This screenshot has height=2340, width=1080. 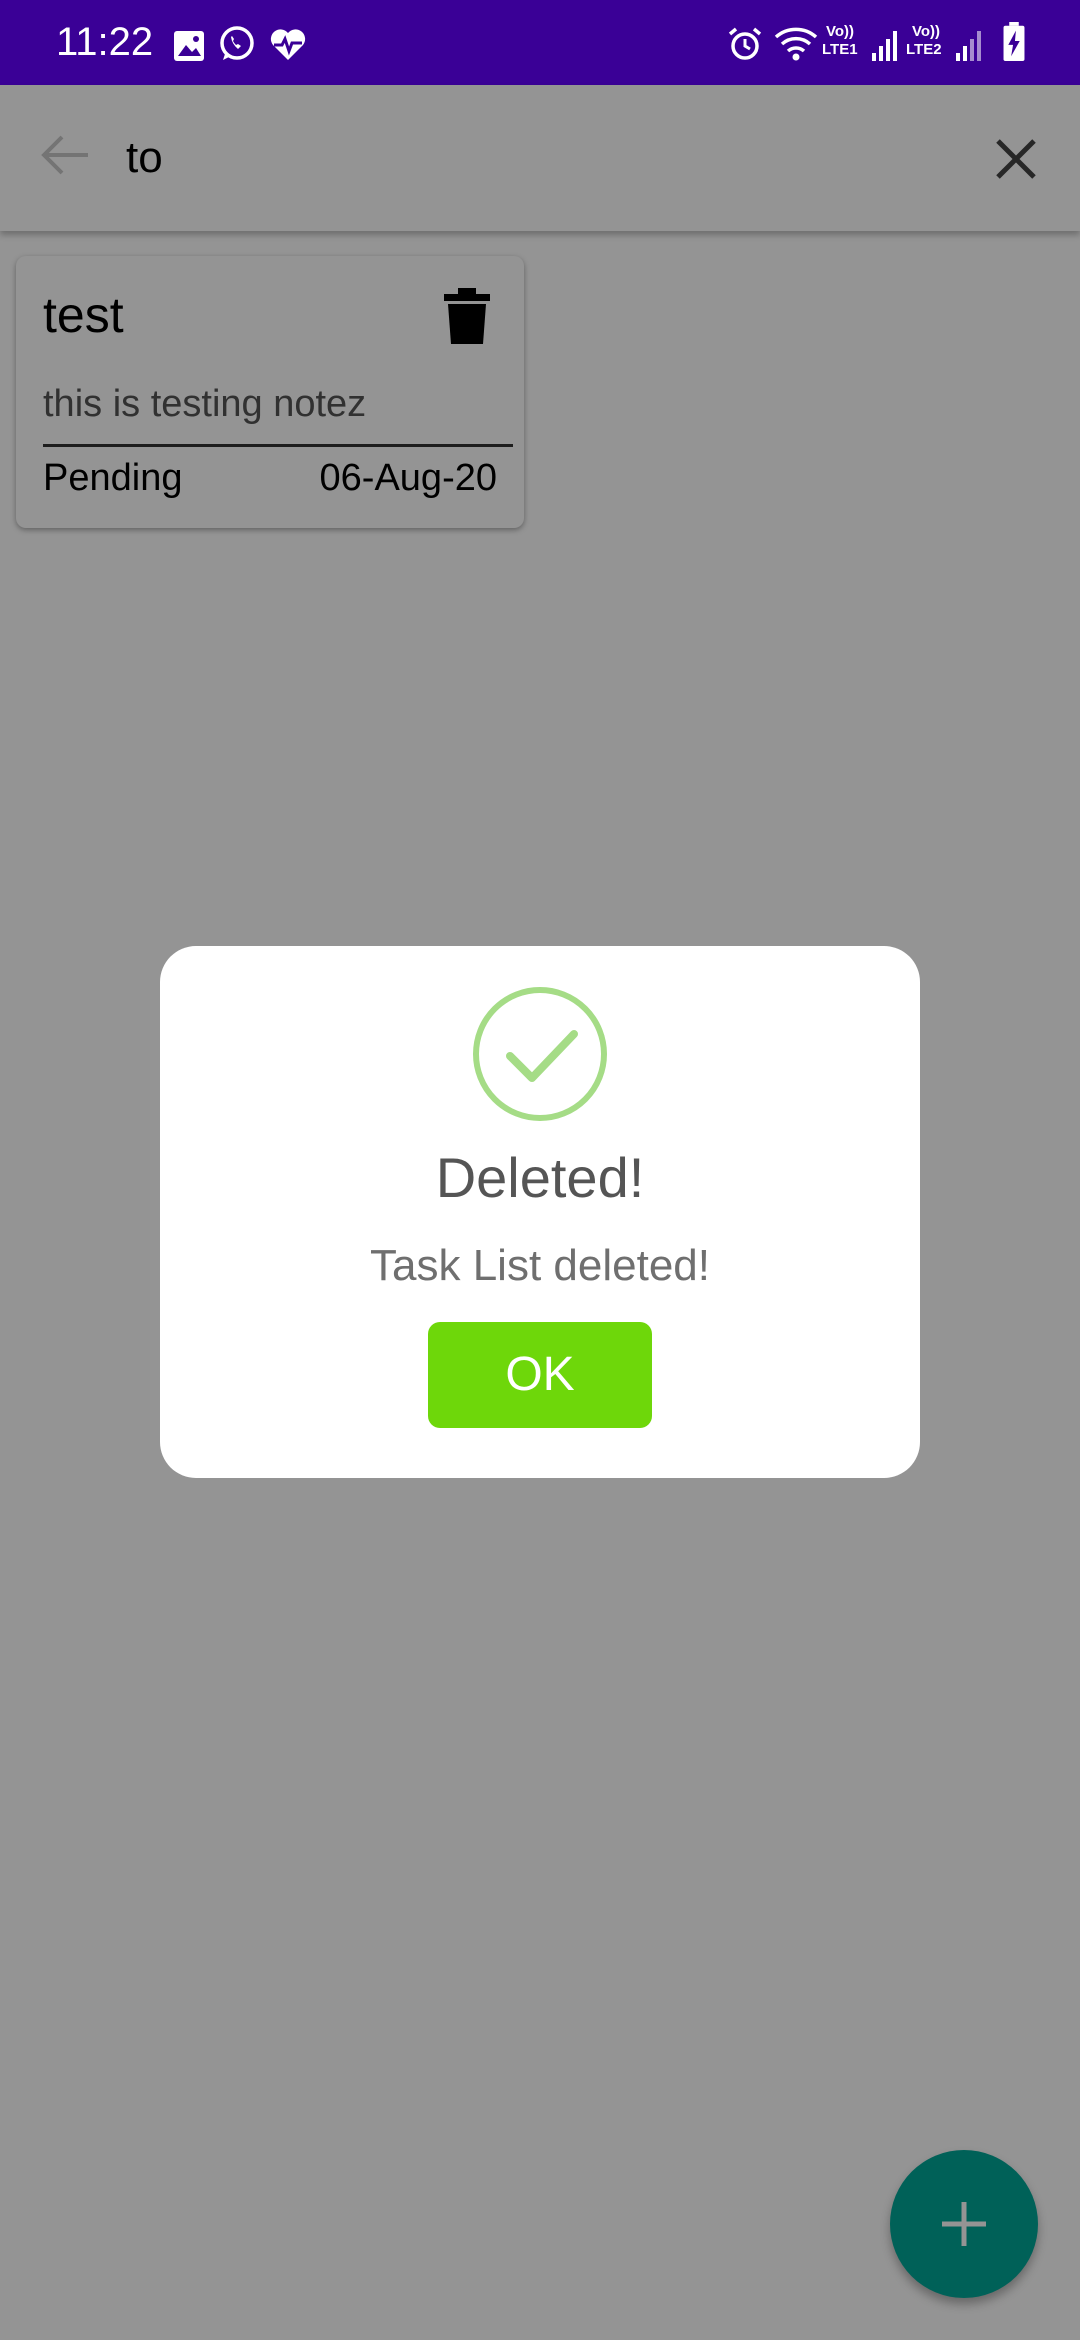 I want to click on ok-button: OK, so click(x=540, y=1375).